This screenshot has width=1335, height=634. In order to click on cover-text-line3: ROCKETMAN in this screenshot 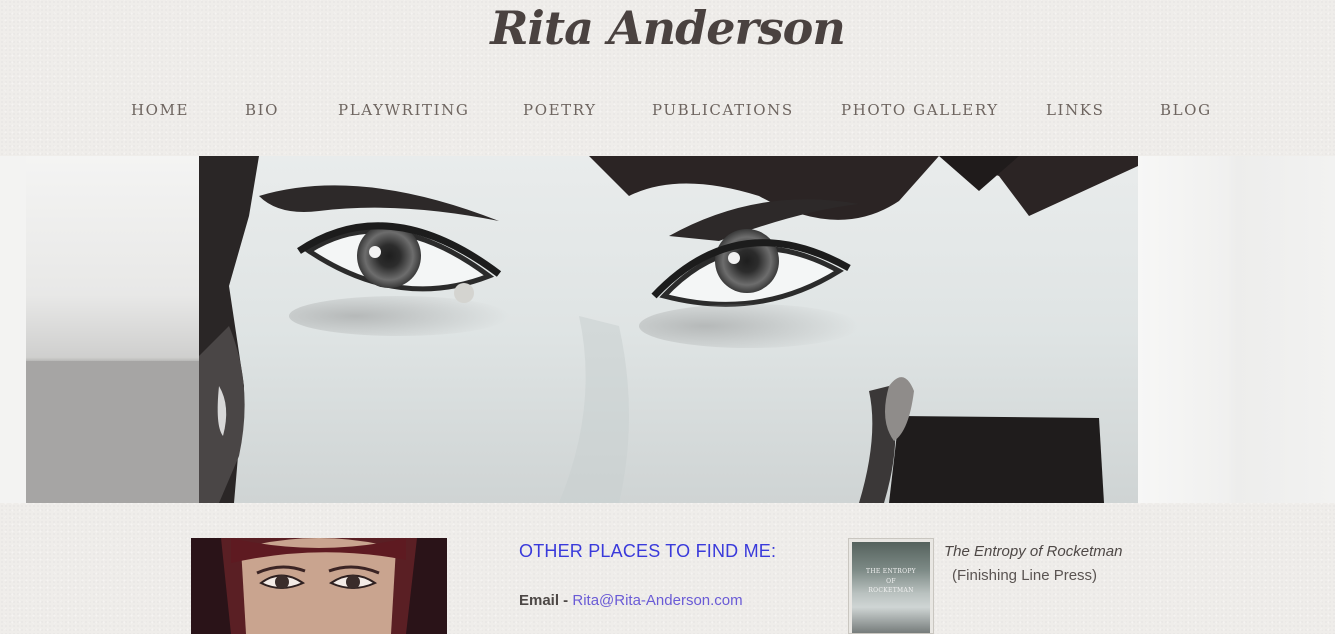, I will do `click(891, 590)`.